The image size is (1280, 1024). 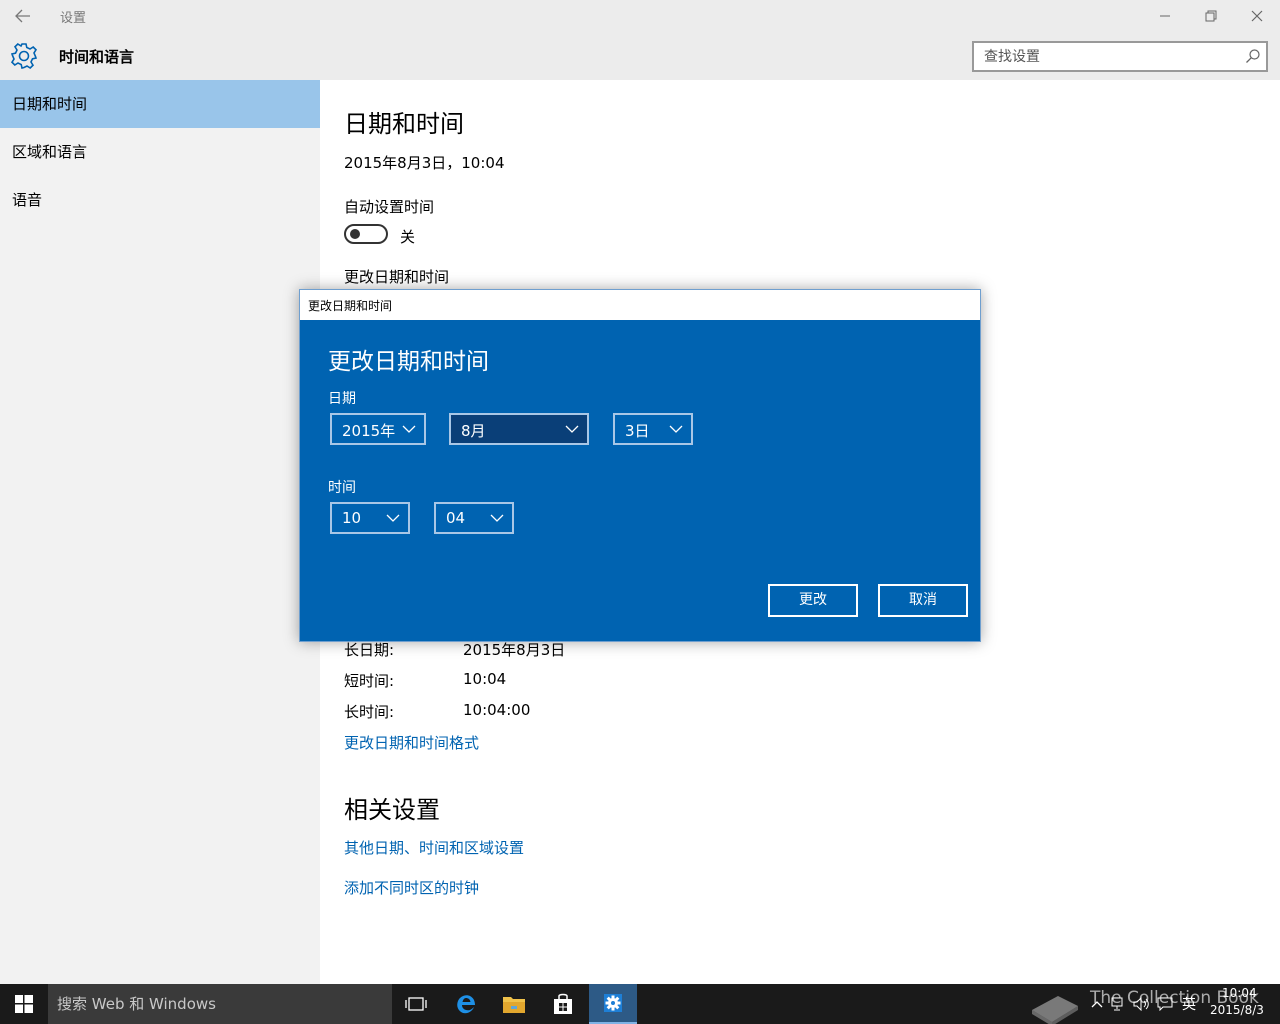 I want to click on title-bar: 设置, so click(x=640, y=16).